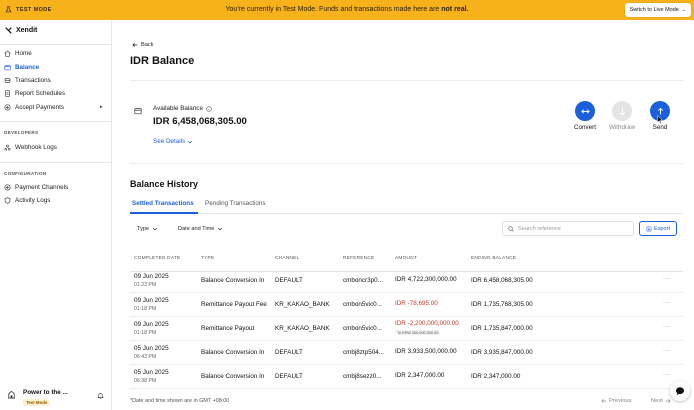  I want to click on cell-channel: KR_KAKAO_BANK, so click(302, 304).